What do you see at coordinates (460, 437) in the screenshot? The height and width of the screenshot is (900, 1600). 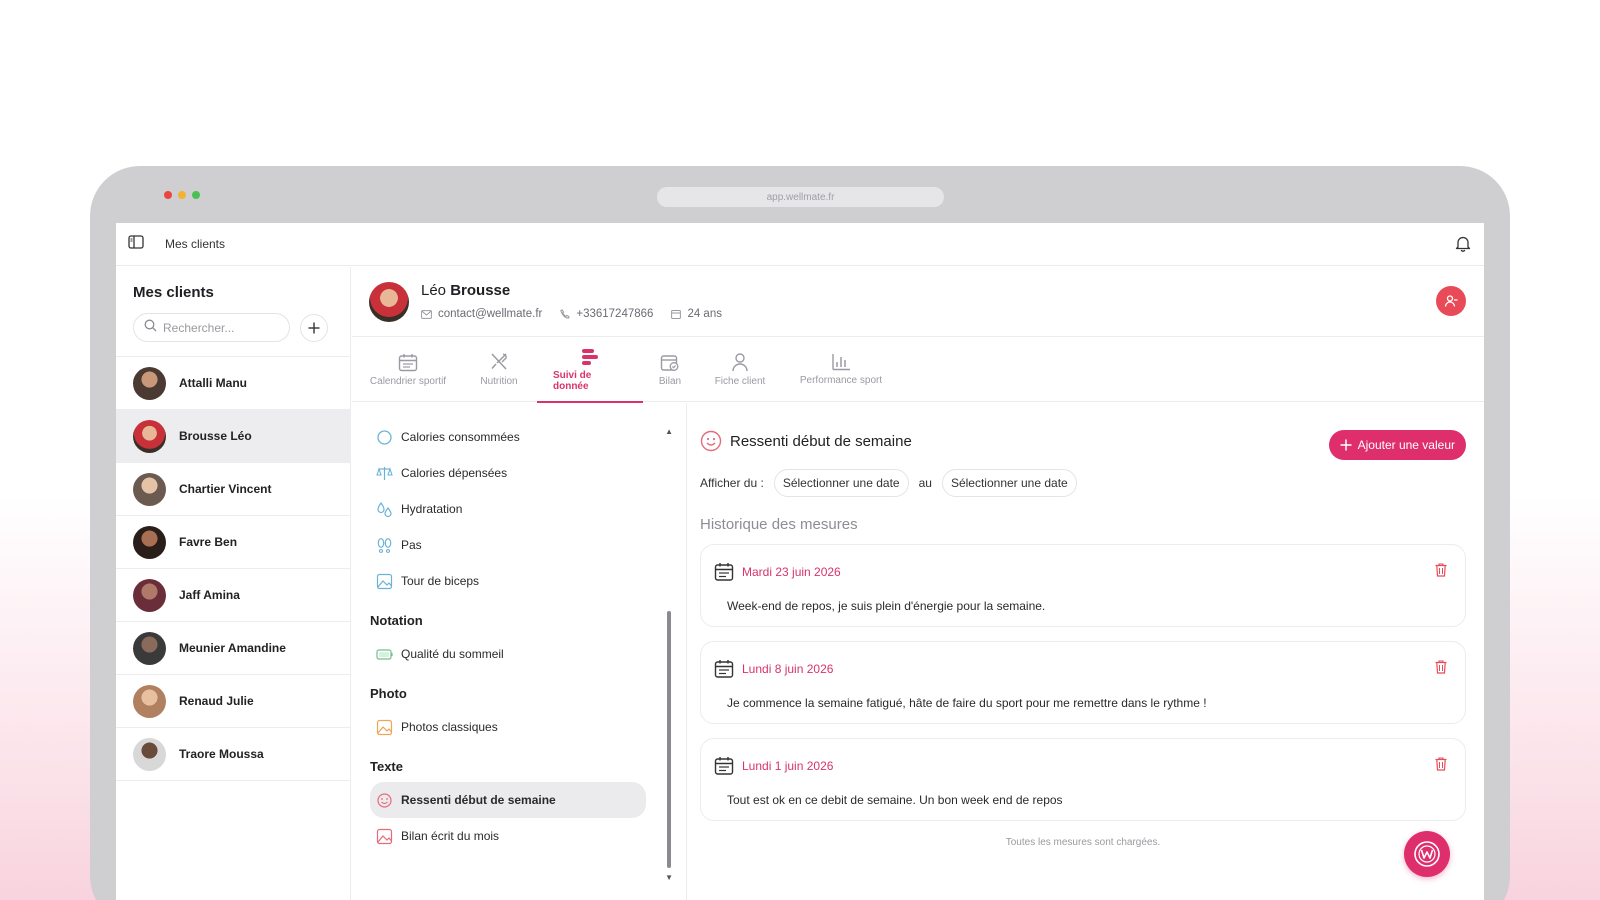 I see `metric-label: Calories consommées` at bounding box center [460, 437].